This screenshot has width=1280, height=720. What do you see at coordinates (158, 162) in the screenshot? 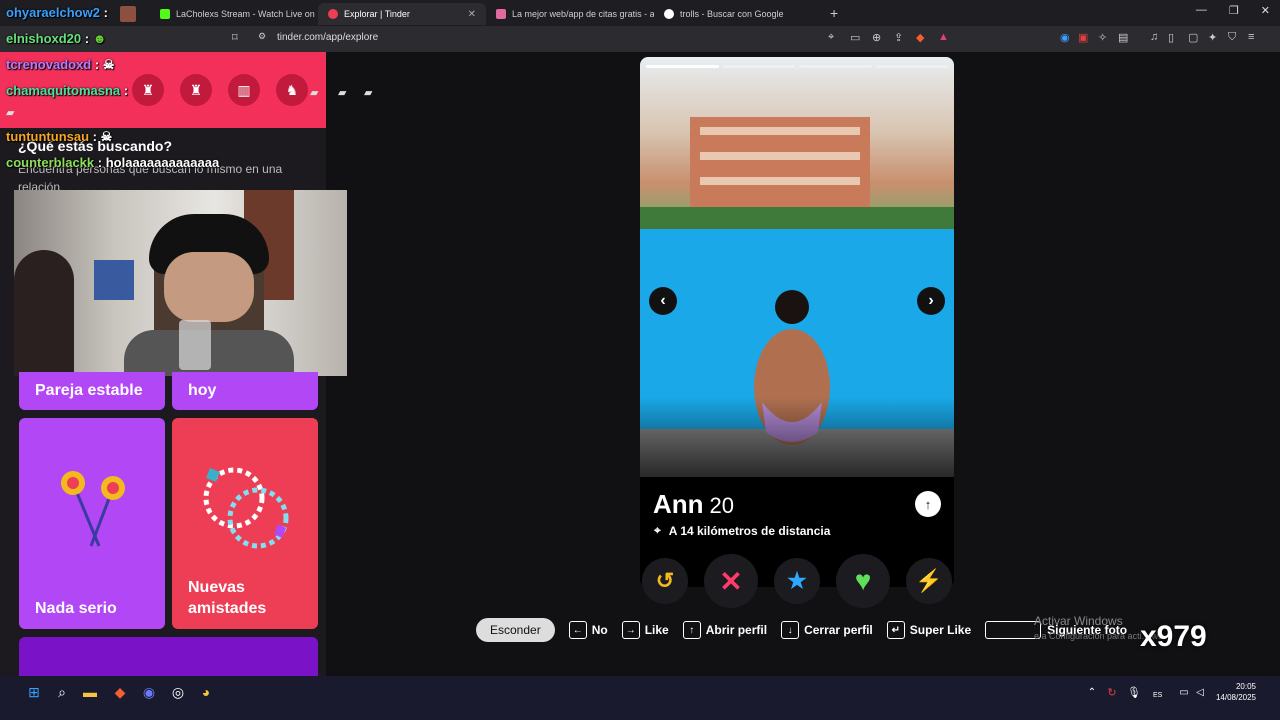
I see `chat-message: : holaaaaaaaaaaaaa` at bounding box center [158, 162].